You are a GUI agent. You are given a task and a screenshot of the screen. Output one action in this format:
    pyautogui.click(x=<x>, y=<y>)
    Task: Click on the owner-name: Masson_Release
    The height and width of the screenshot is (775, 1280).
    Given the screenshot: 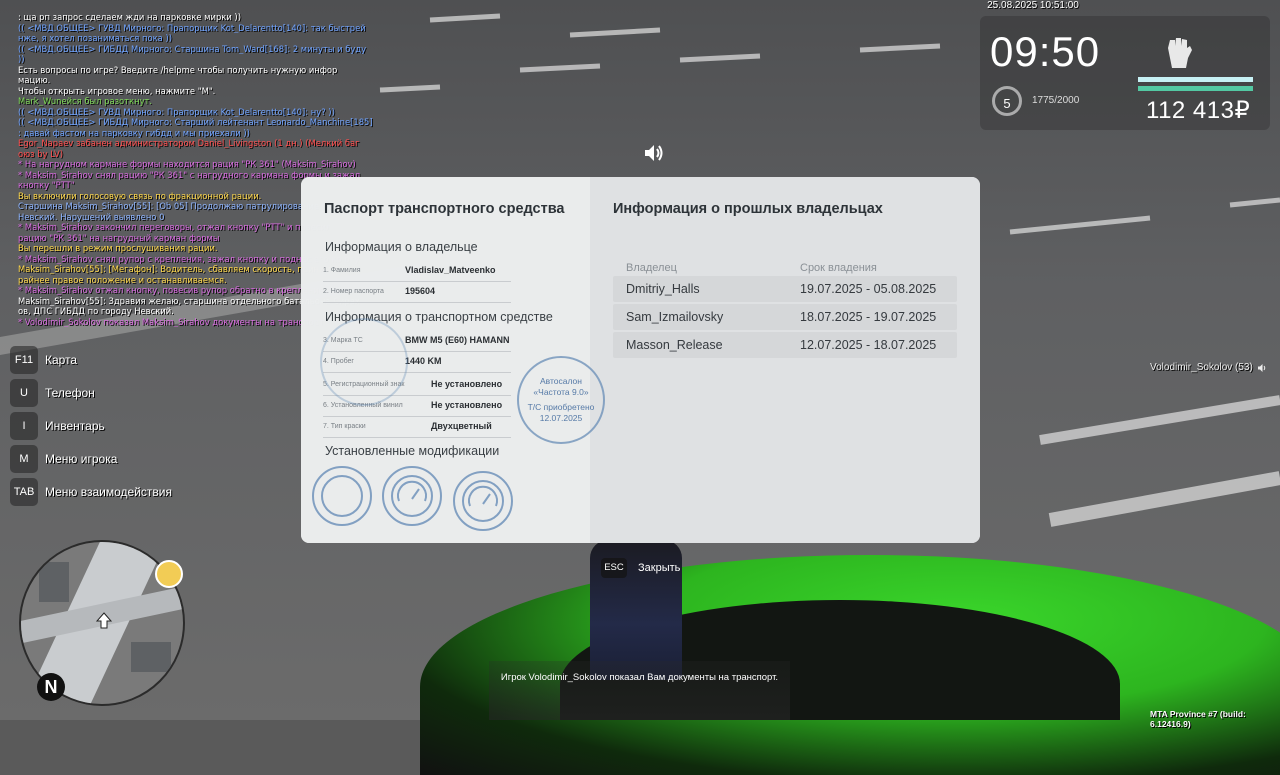 What is the action you would take?
    pyautogui.click(x=674, y=345)
    